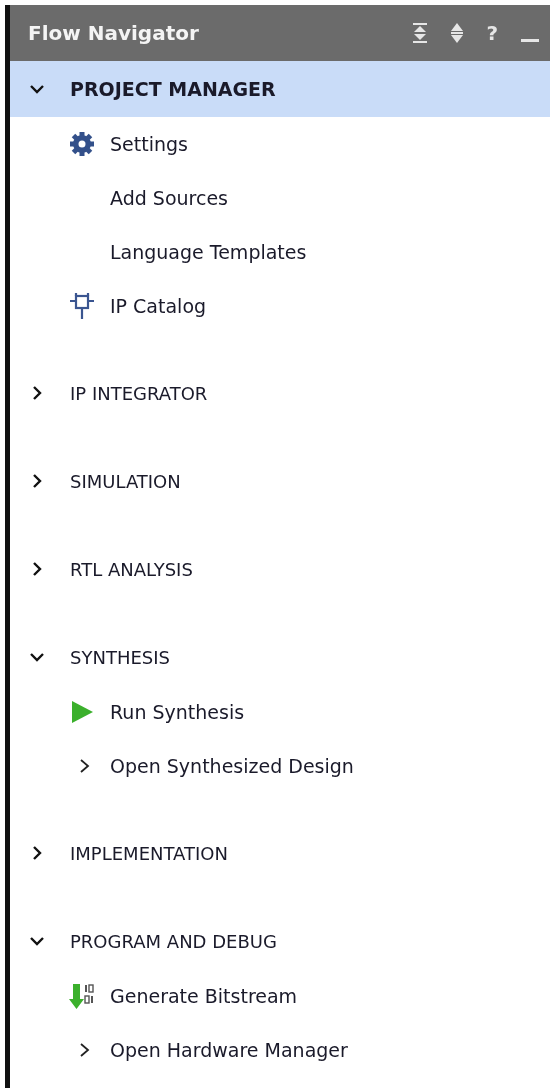  I want to click on nav-item: Run Synthesis, so click(177, 712).